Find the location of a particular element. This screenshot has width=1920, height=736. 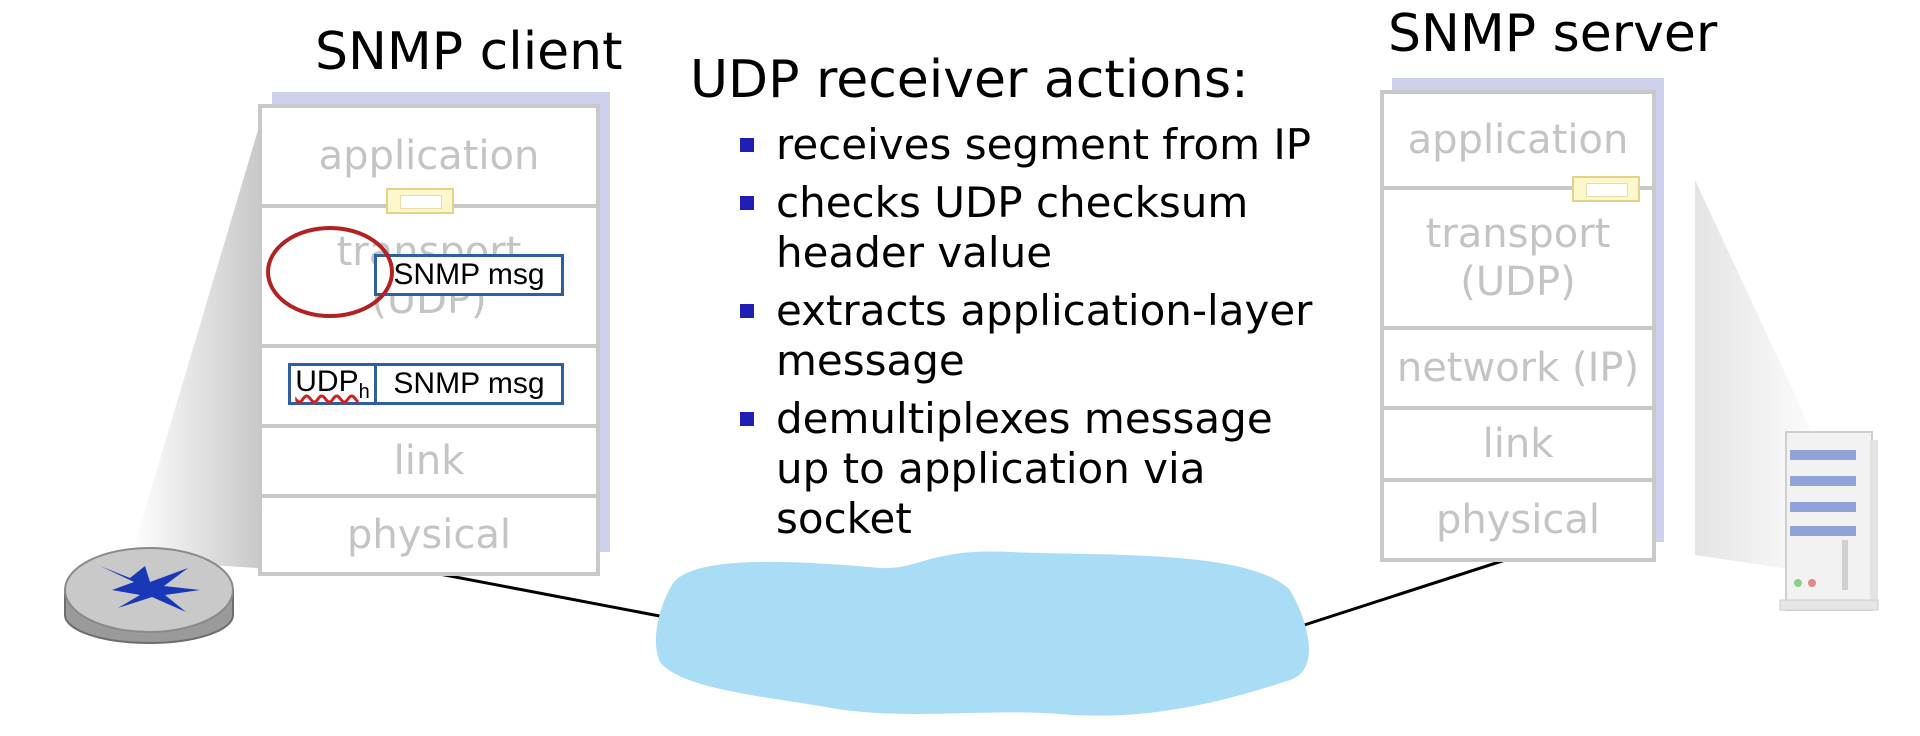

server-layer-link: link is located at coordinates (1518, 446).